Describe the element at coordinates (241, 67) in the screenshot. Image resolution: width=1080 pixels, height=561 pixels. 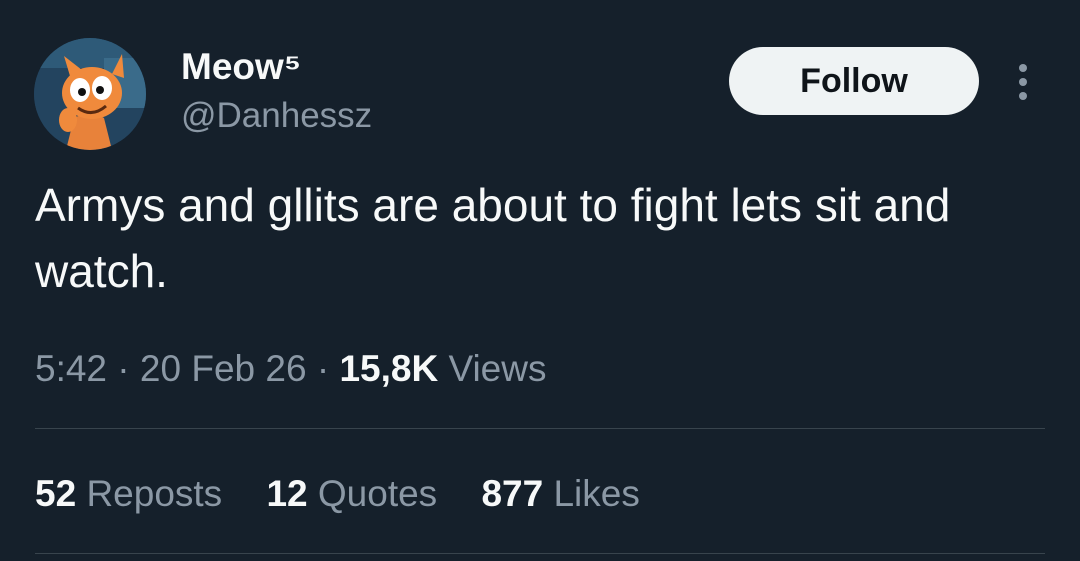
I see `author-display-name: Meow⁵` at that location.